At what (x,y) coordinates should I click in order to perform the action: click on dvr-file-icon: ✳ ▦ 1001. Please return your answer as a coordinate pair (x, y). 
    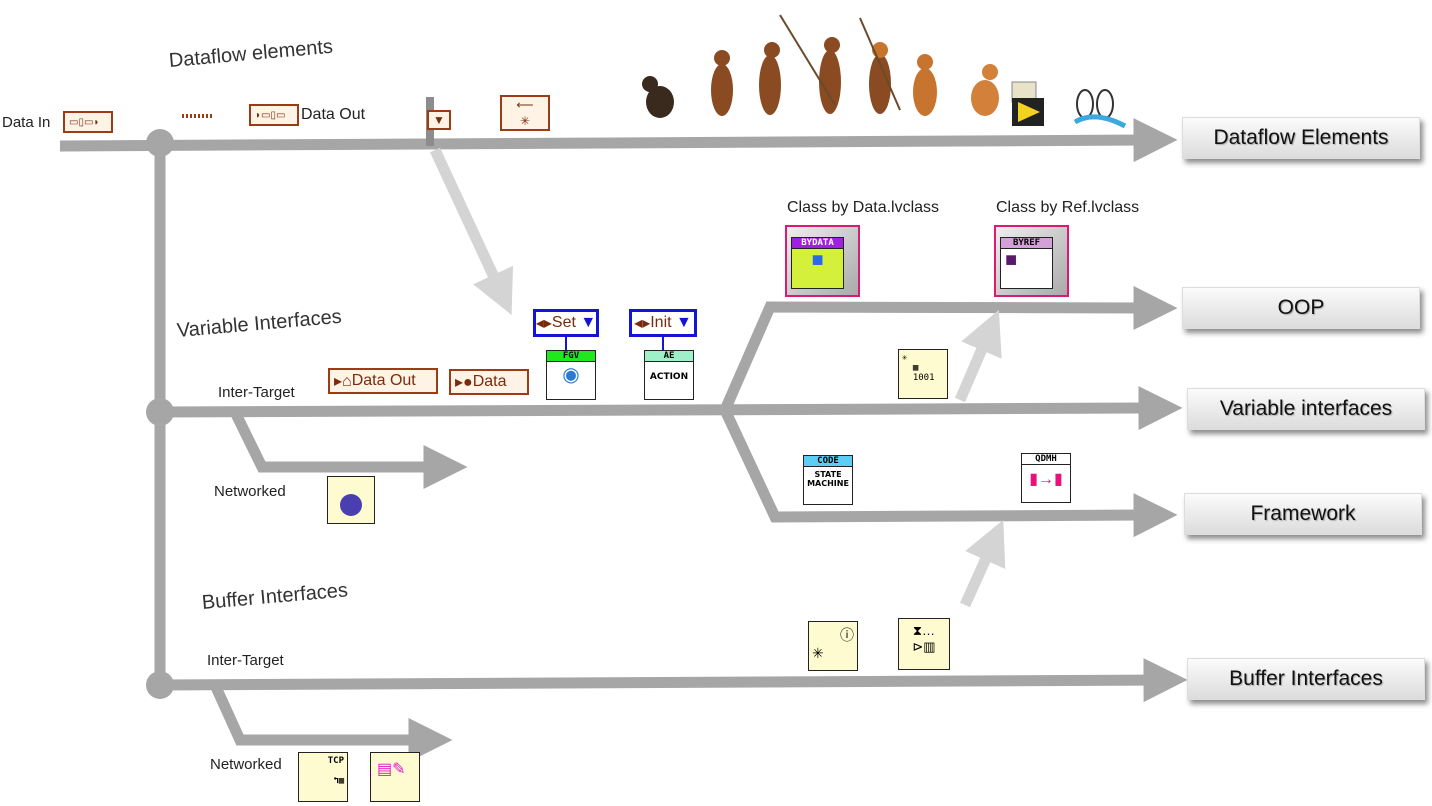
    Looking at the image, I should click on (923, 374).